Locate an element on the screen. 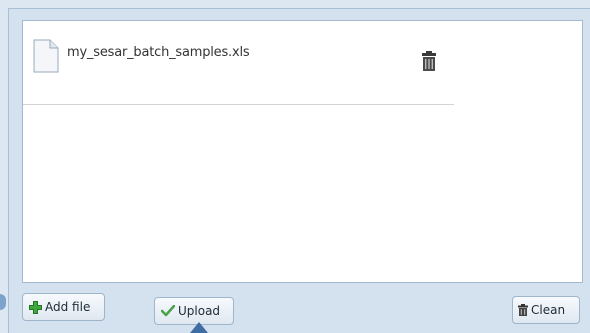 Image resolution: width=590 pixels, height=333 pixels. clean-label: Clean is located at coordinates (548, 310).